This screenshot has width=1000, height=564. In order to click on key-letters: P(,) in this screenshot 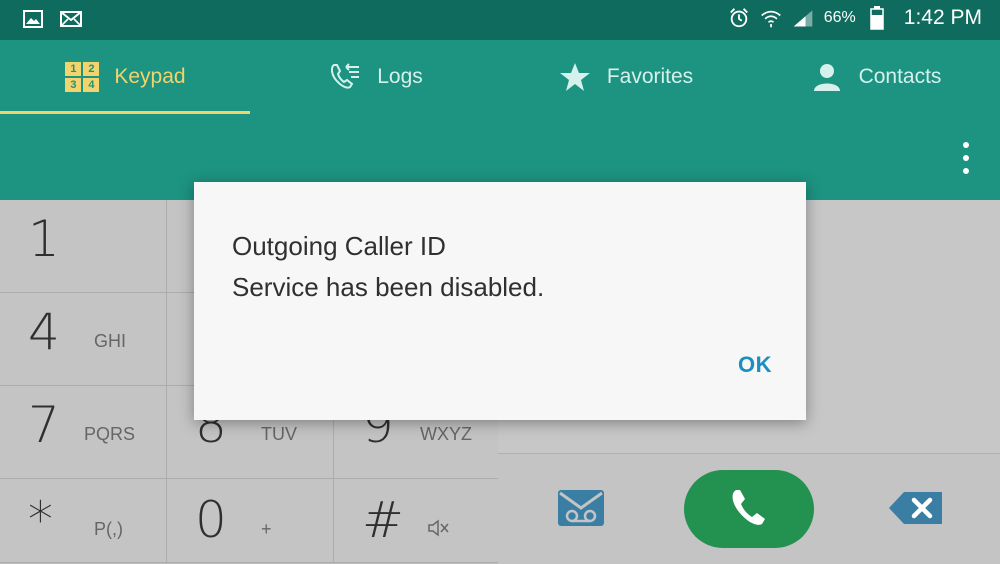, I will do `click(108, 529)`.